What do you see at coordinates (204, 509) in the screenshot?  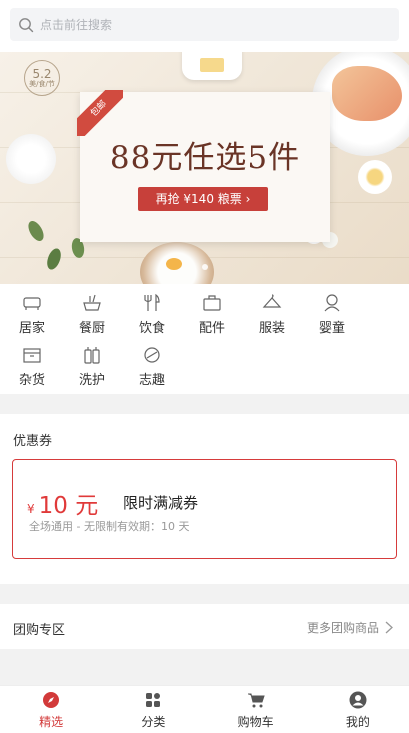 I see `coupon-card: ¥10 元 限时满减券 全场通用 - 无限制有效期：10 天` at bounding box center [204, 509].